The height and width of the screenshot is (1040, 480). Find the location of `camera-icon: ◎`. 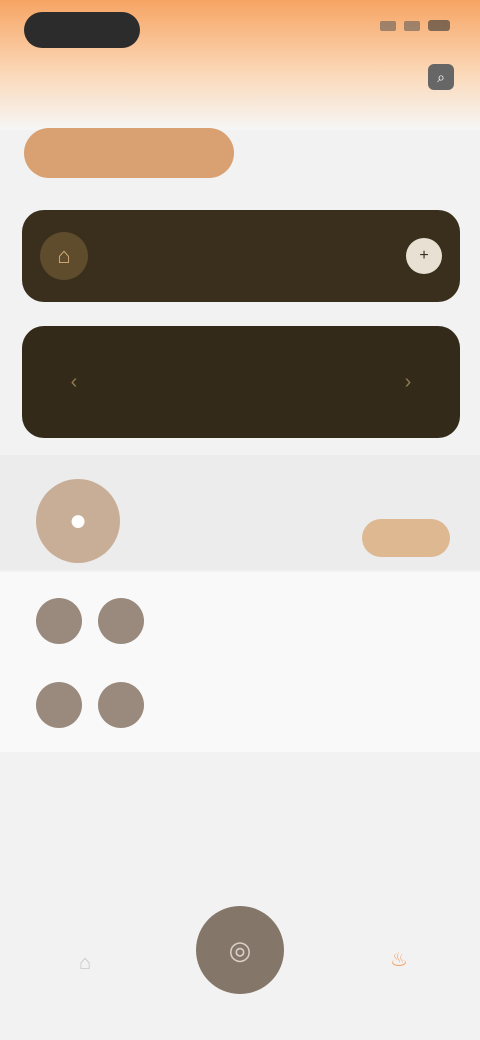

camera-icon: ◎ is located at coordinates (240, 949).